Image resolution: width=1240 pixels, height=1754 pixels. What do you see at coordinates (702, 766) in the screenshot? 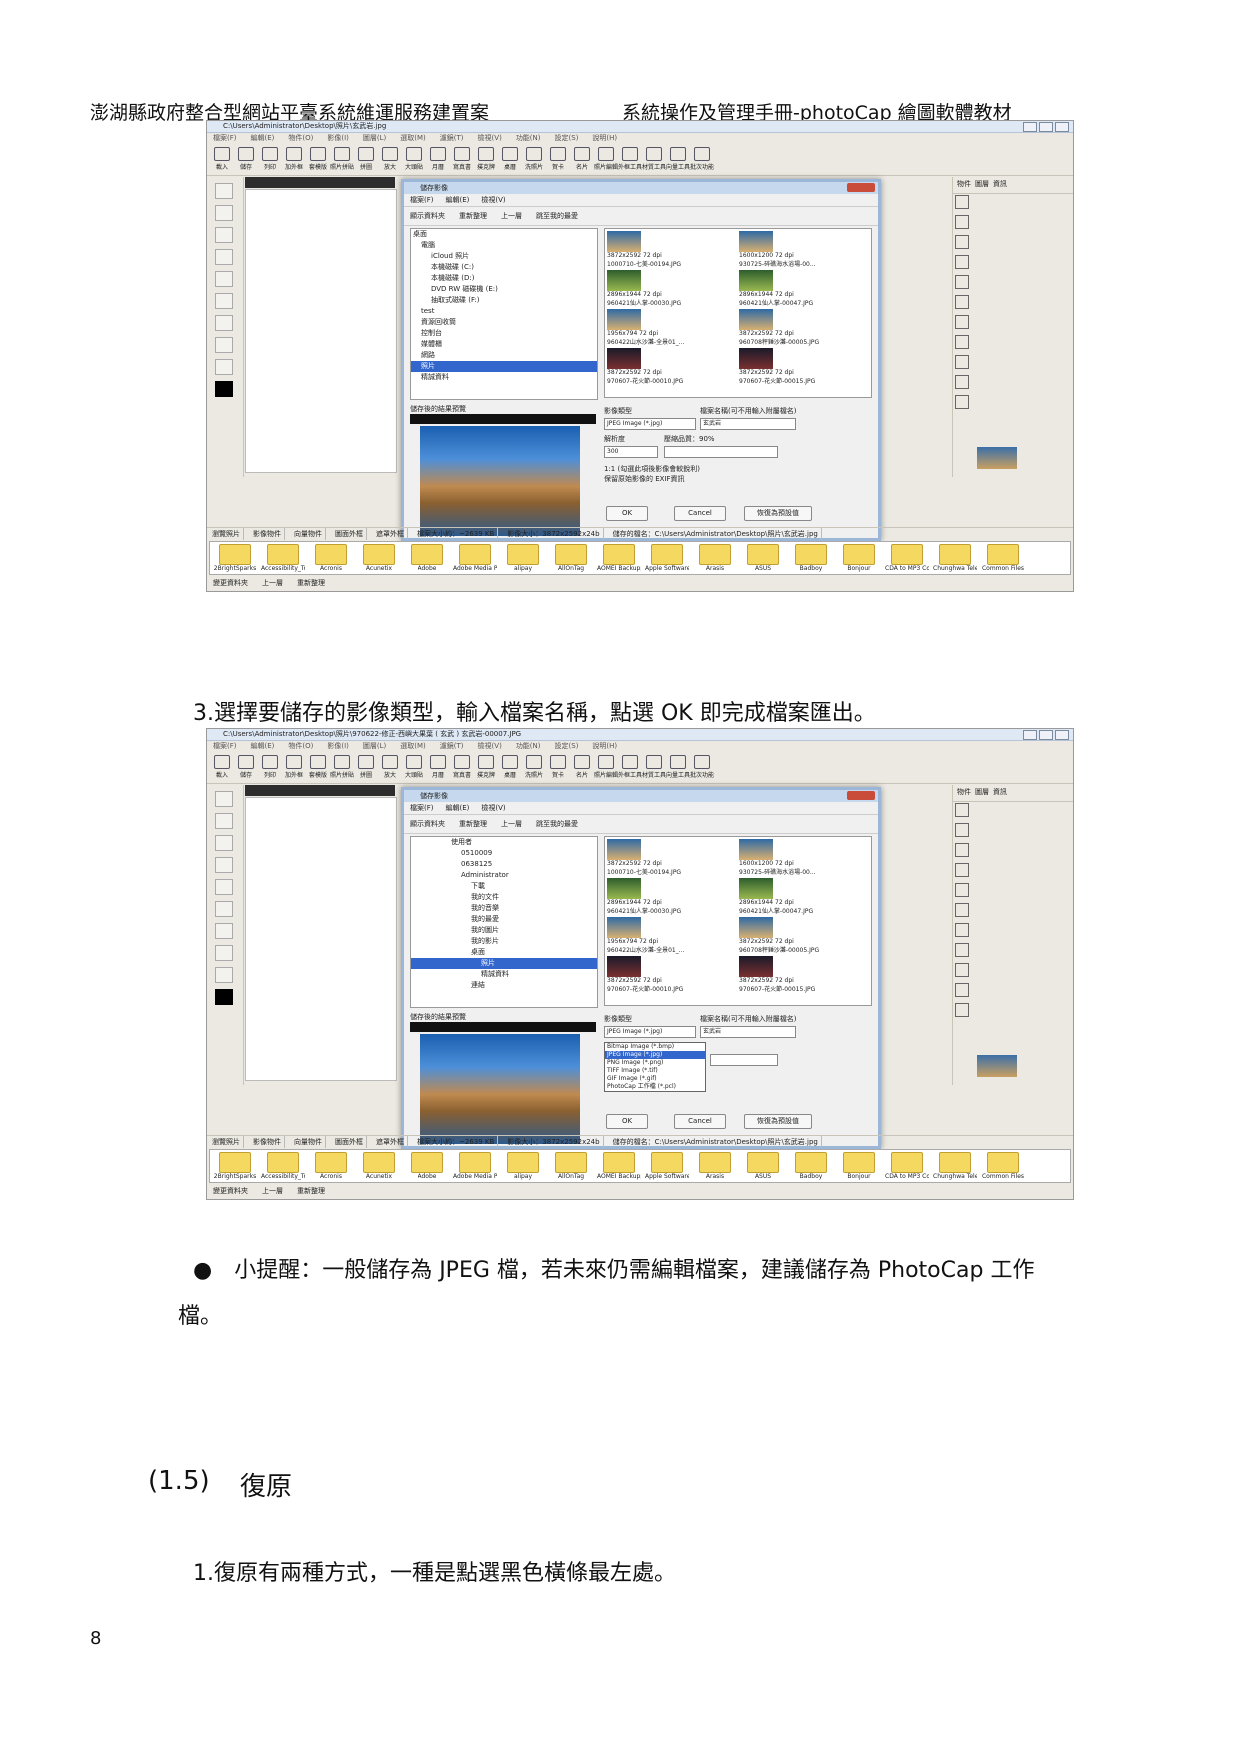
I see `toolbar-button: 批次功能` at bounding box center [702, 766].